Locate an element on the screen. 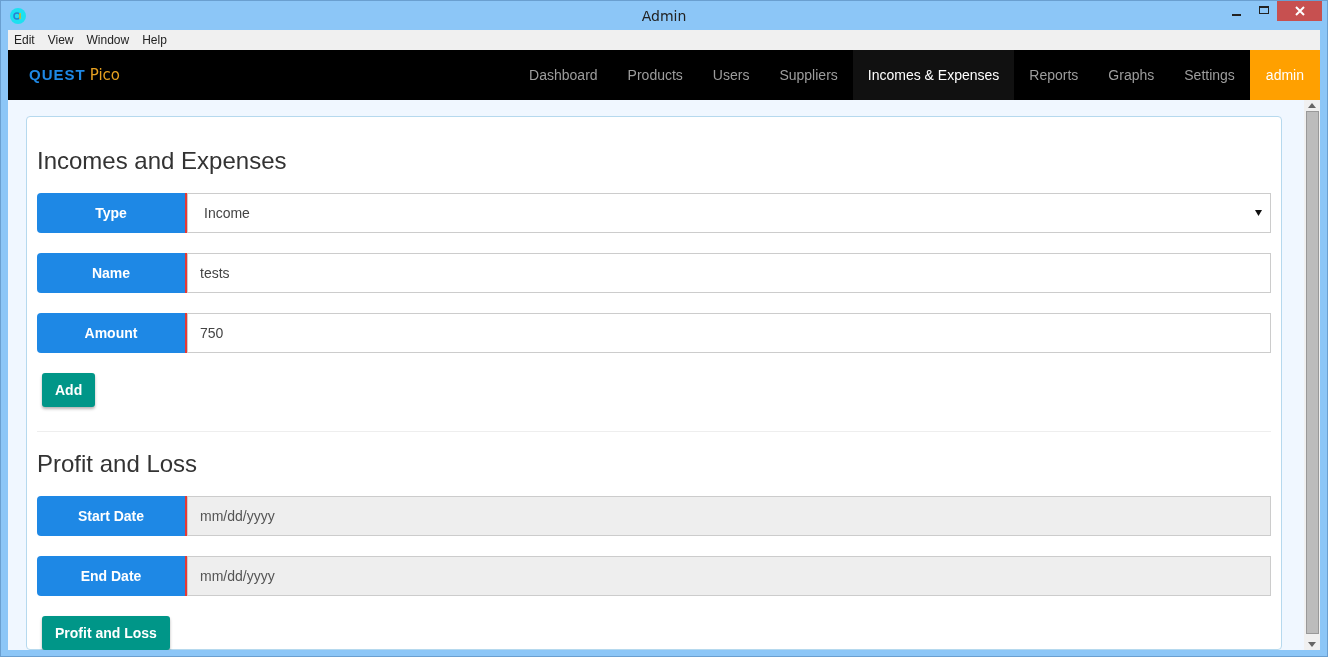  submit-button: Profit and Loss is located at coordinates (106, 633).